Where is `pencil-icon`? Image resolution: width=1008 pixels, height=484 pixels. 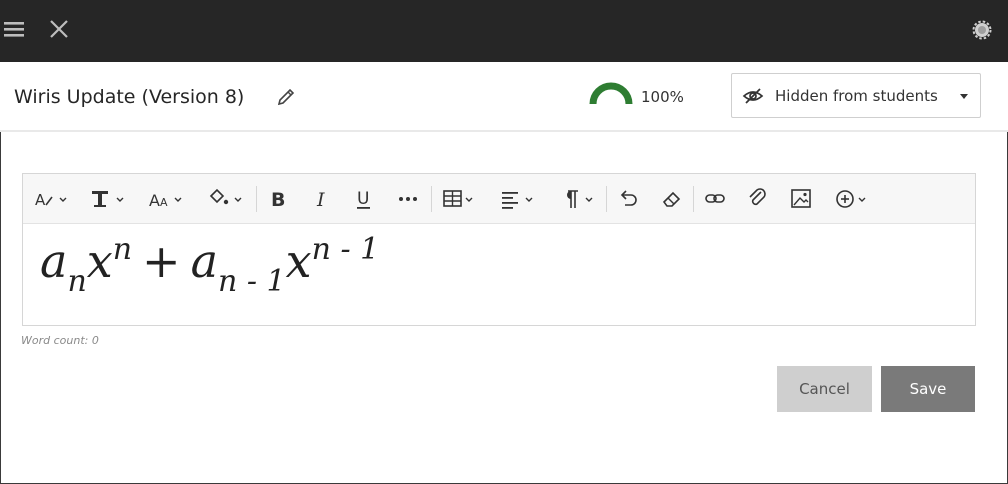 pencil-icon is located at coordinates (286, 97).